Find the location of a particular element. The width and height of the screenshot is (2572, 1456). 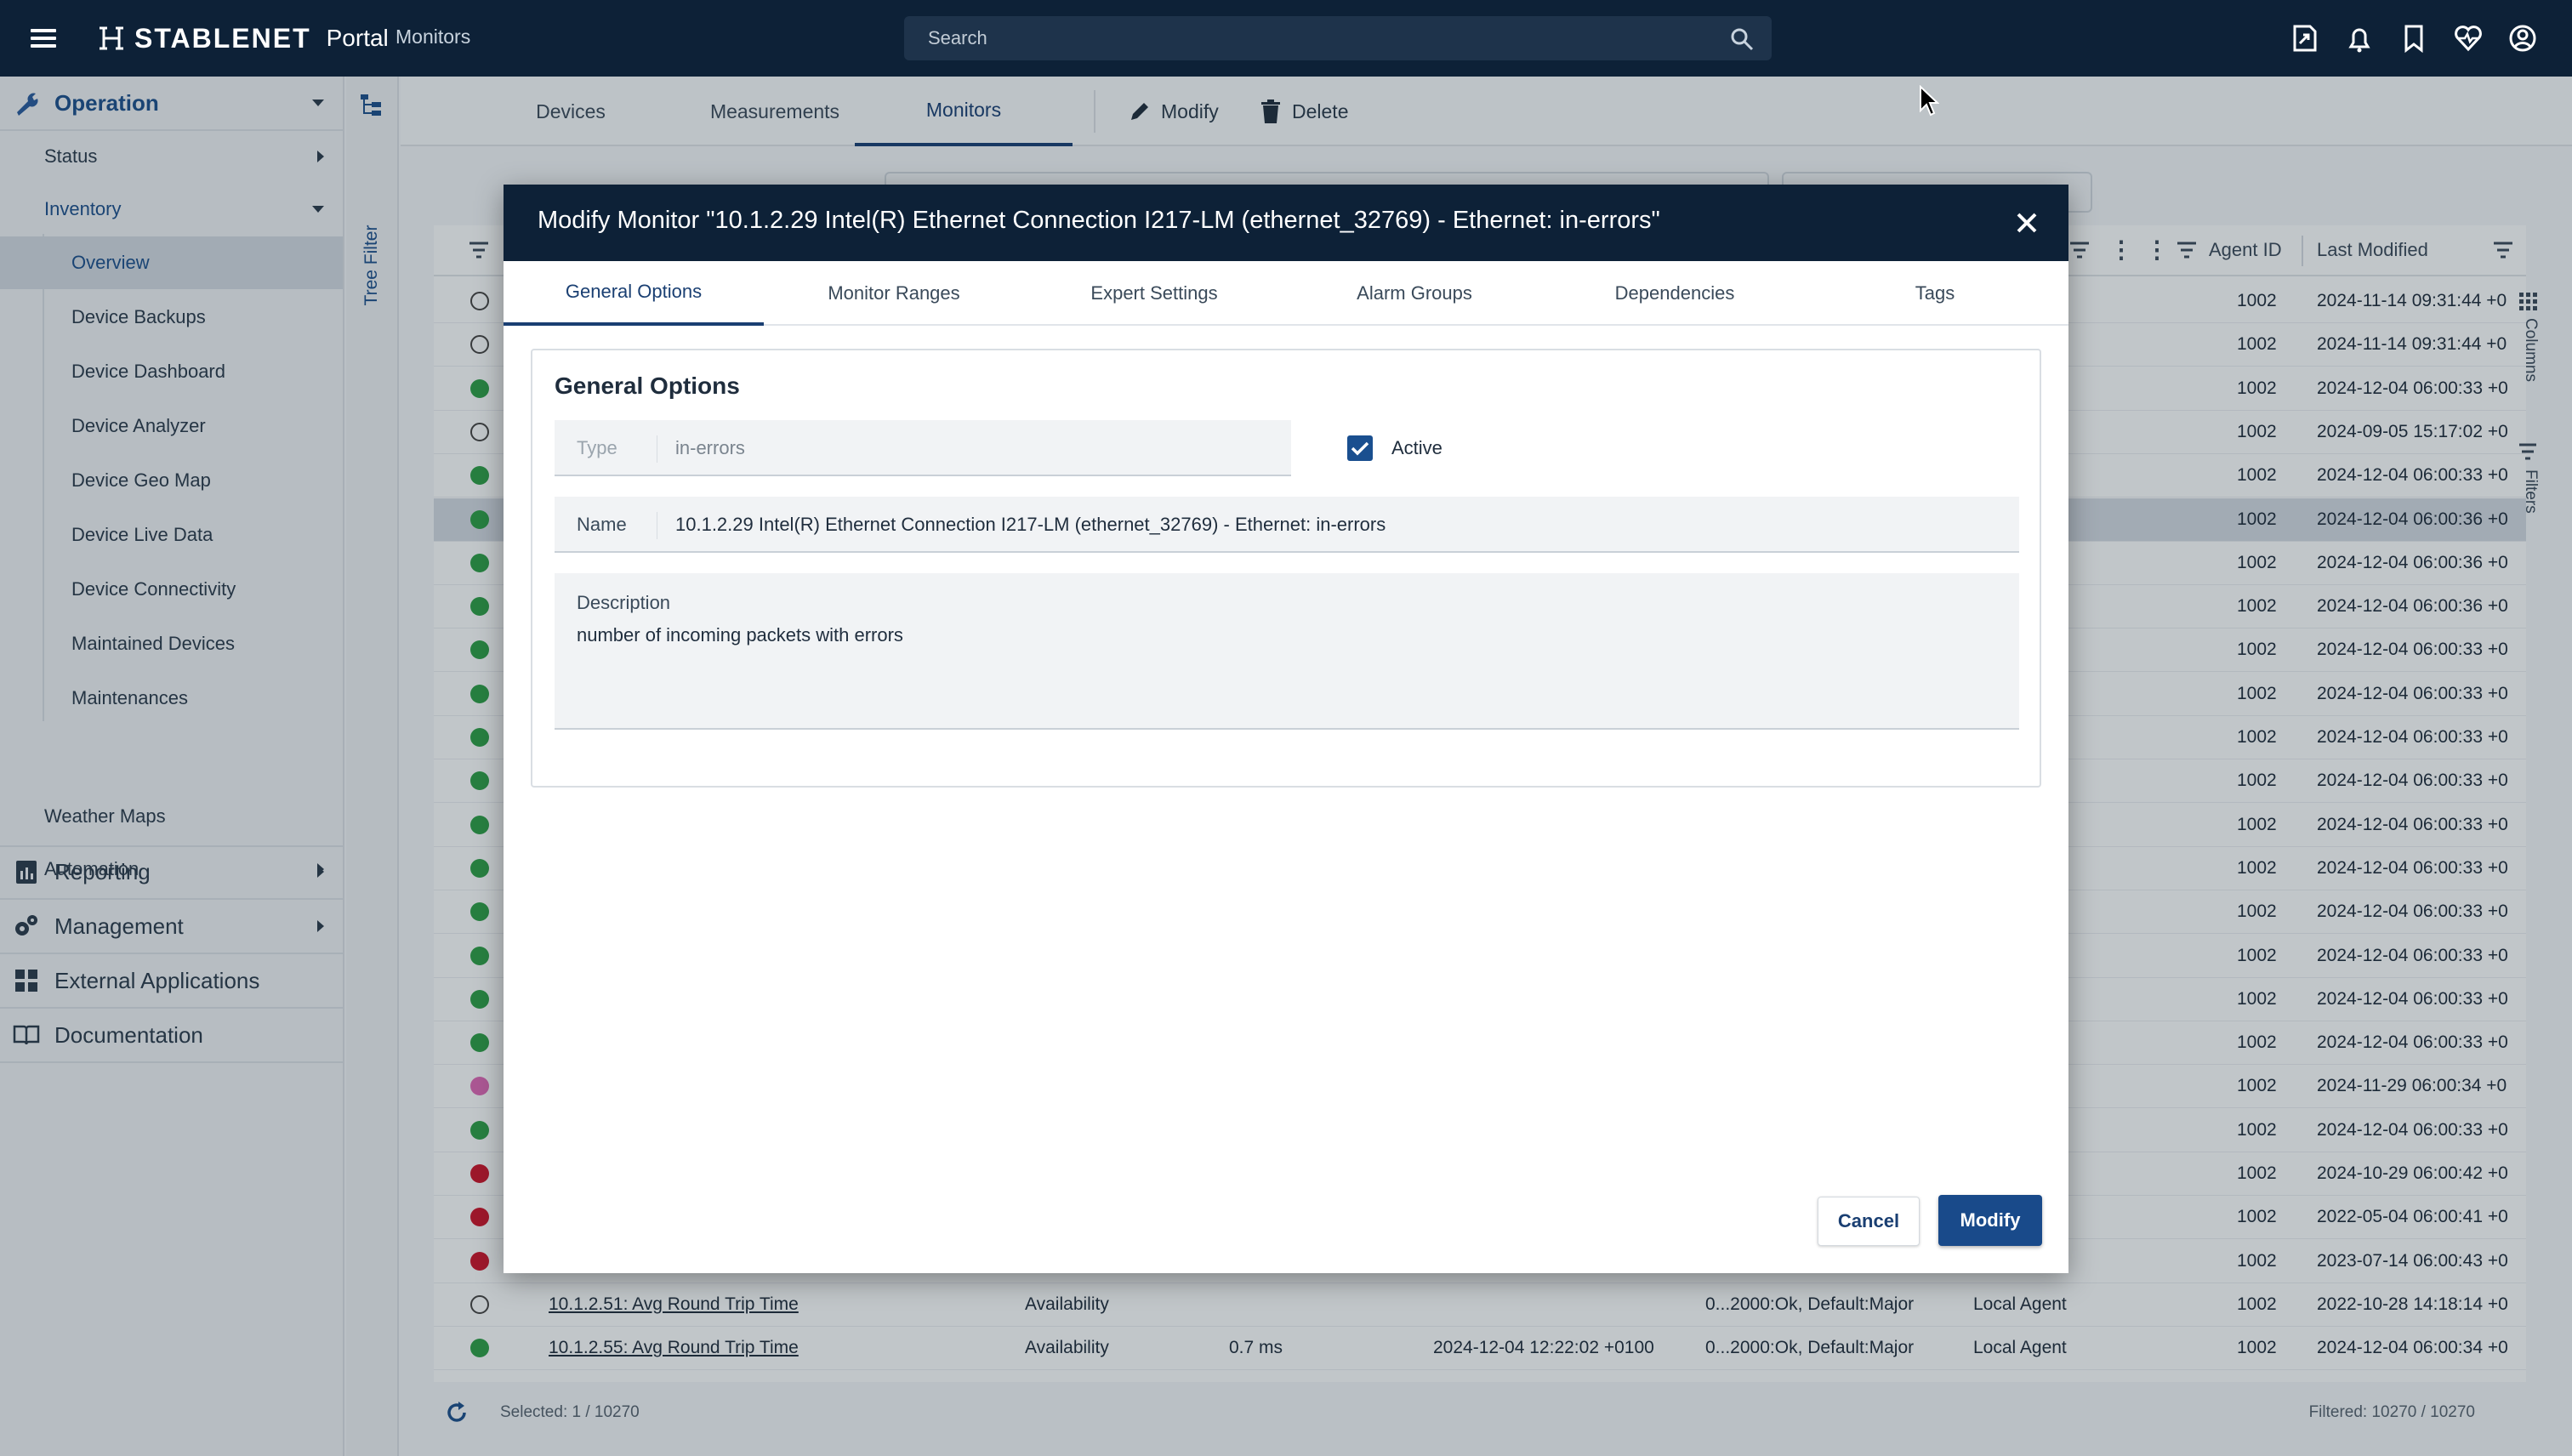

dialog-tab-tags: Tags is located at coordinates (1935, 293).